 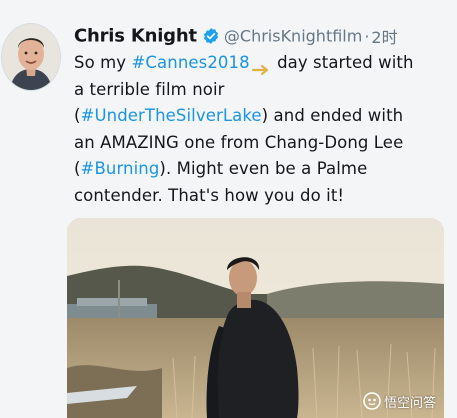 What do you see at coordinates (171, 115) in the screenshot?
I see `hashtag-underthesilverlake: #UnderTheSilverLake` at bounding box center [171, 115].